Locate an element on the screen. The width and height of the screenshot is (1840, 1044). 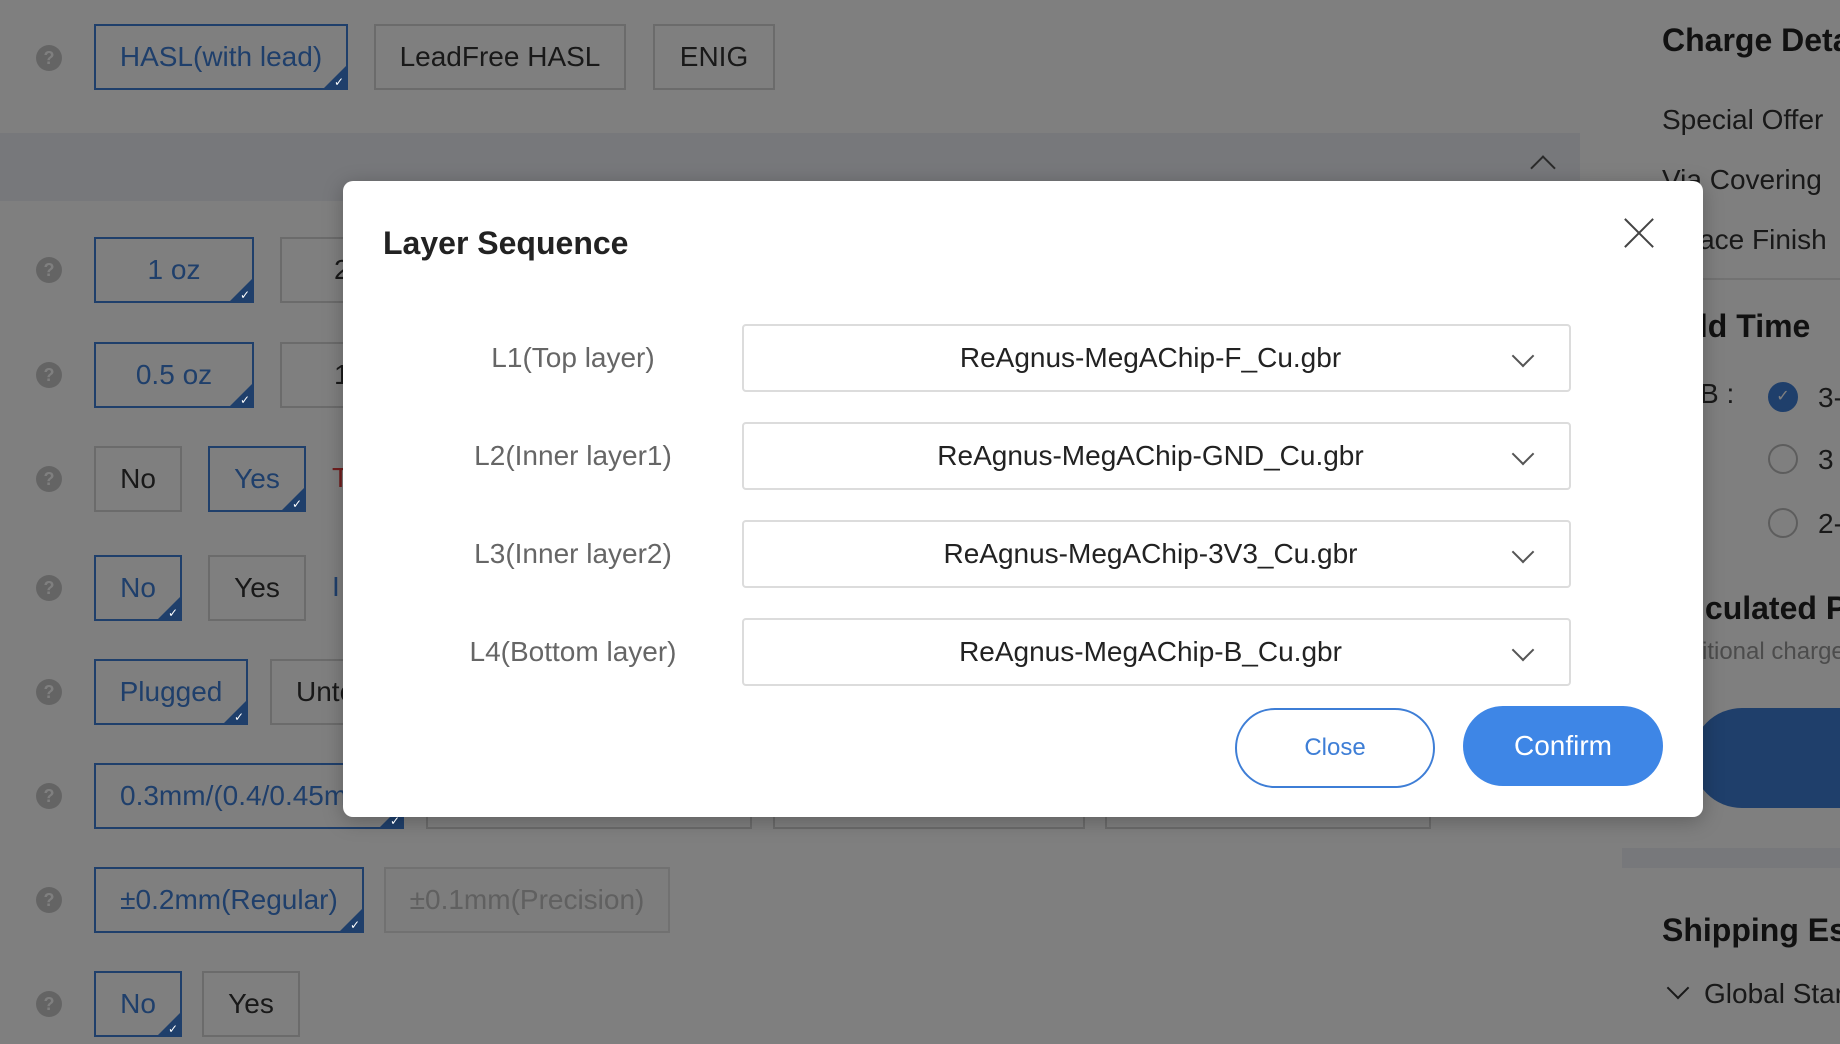
layer-select-l2: ReAgnus-MegAChip-GND_Cu.gbr is located at coordinates (1156, 456).